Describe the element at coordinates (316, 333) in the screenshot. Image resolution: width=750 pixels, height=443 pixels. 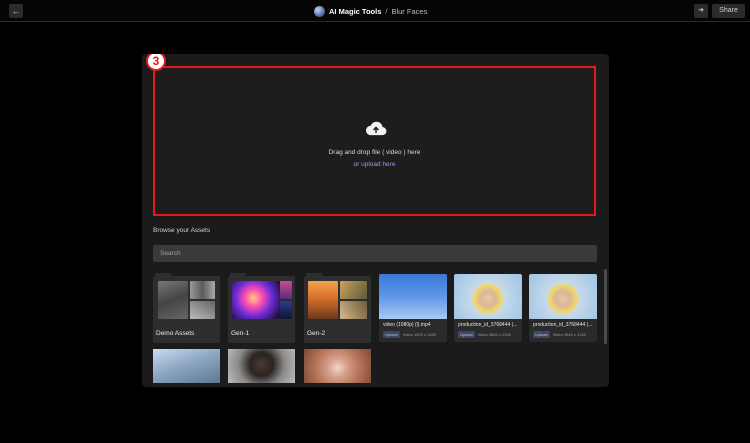
I see `folder-name: Gen-2` at that location.